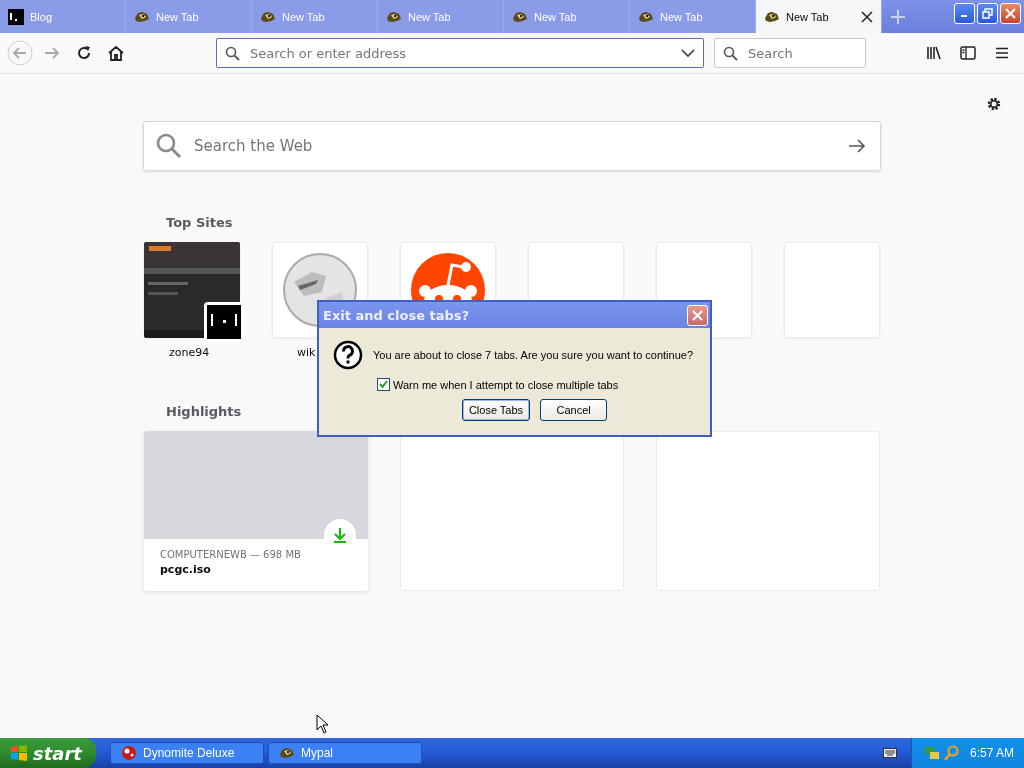 The width and height of the screenshot is (1024, 768). Describe the element at coordinates (116, 53) in the screenshot. I see `home-icon` at that location.